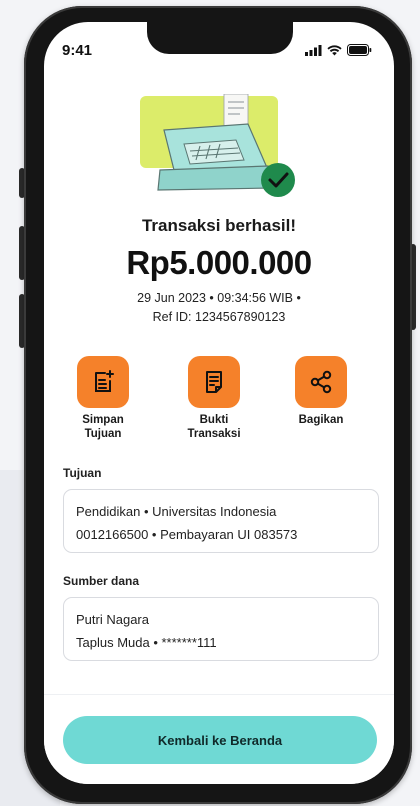 This screenshot has height=806, width=420. Describe the element at coordinates (217, 145) in the screenshot. I see `payment-terminal-illustration` at that location.